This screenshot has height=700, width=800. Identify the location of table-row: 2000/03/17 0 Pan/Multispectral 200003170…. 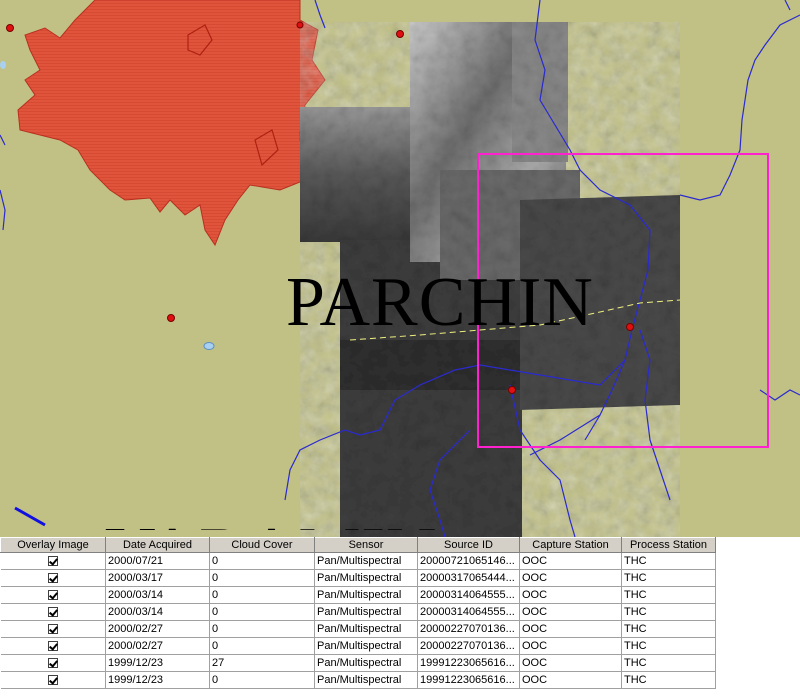
(358, 578).